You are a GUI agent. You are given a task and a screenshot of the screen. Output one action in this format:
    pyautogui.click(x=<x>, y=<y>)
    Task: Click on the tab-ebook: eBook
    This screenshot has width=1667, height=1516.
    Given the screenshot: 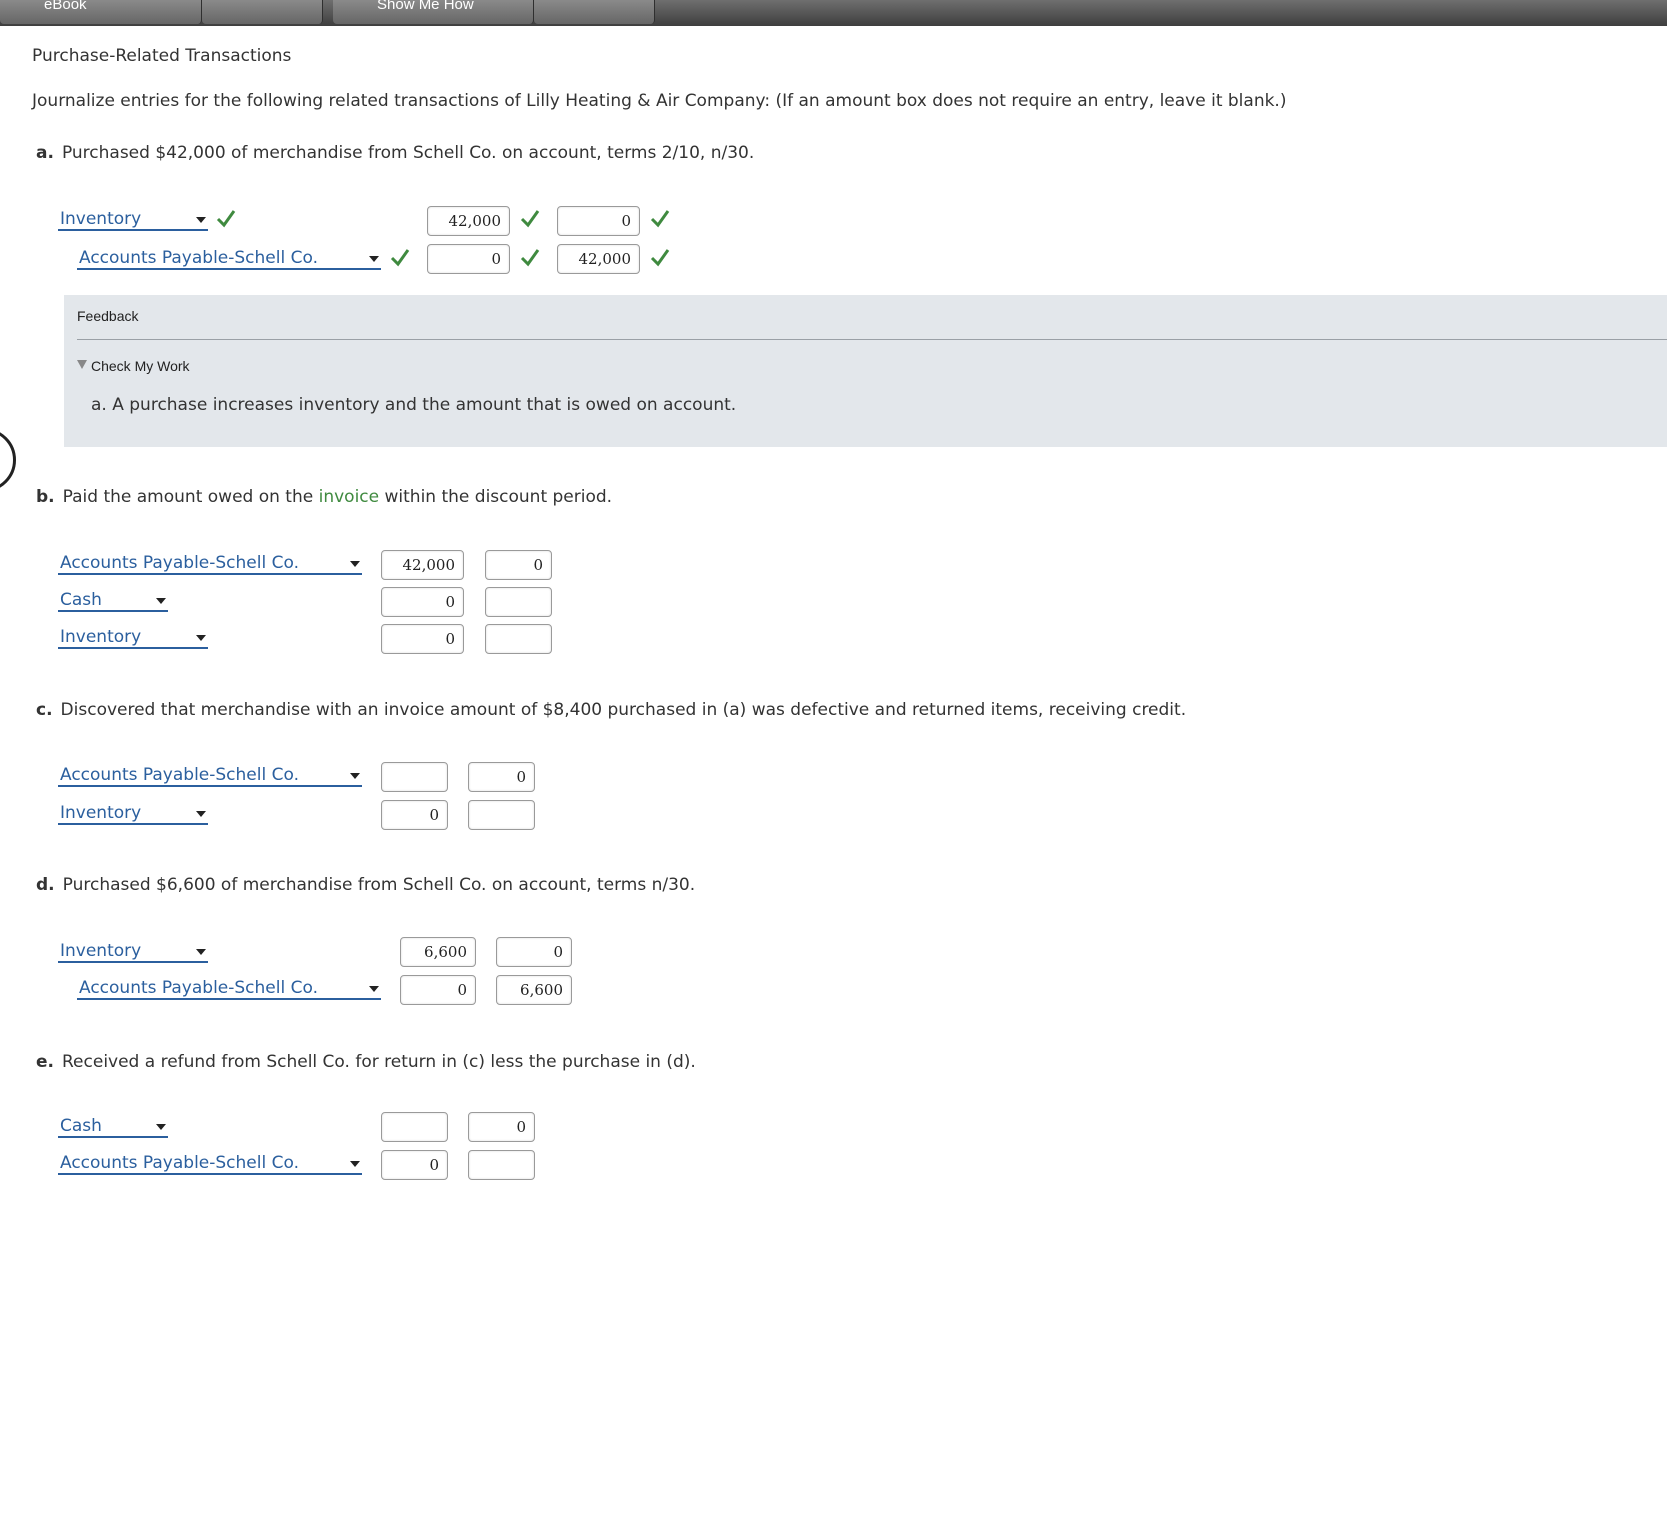 What is the action you would take?
    pyautogui.click(x=101, y=12)
    